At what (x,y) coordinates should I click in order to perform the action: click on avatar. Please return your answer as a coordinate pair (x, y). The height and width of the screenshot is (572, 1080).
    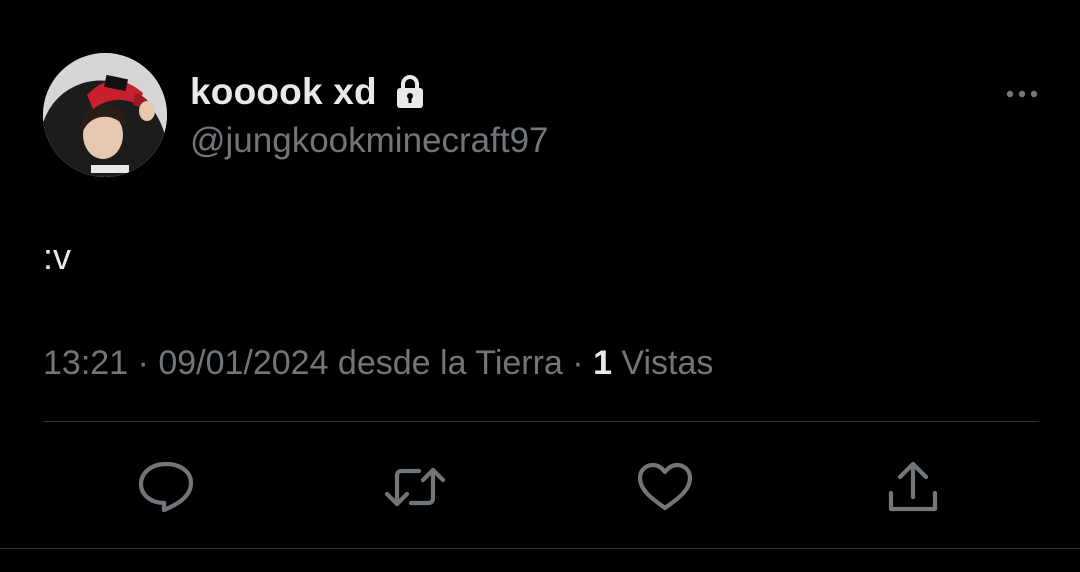
    Looking at the image, I should click on (105, 115).